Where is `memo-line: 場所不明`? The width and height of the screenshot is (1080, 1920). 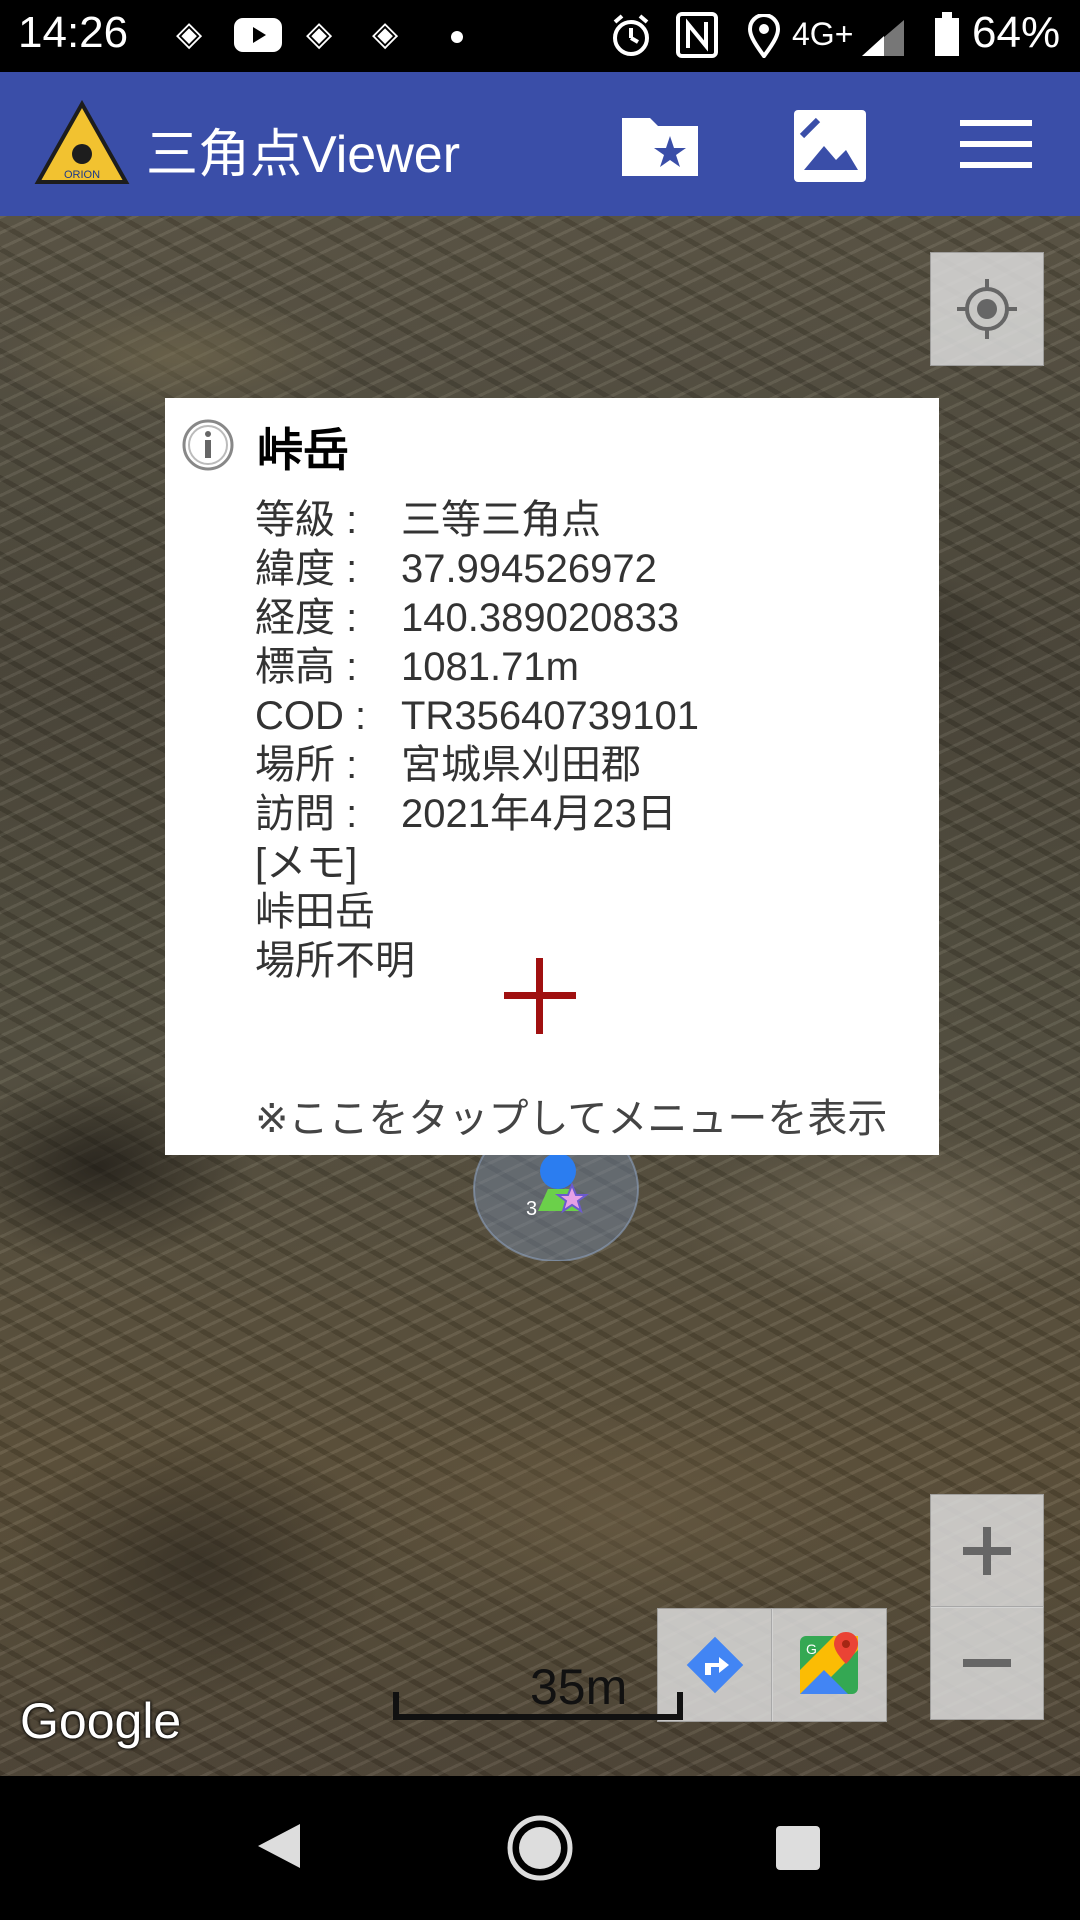 memo-line: 場所不明 is located at coordinates (335, 961).